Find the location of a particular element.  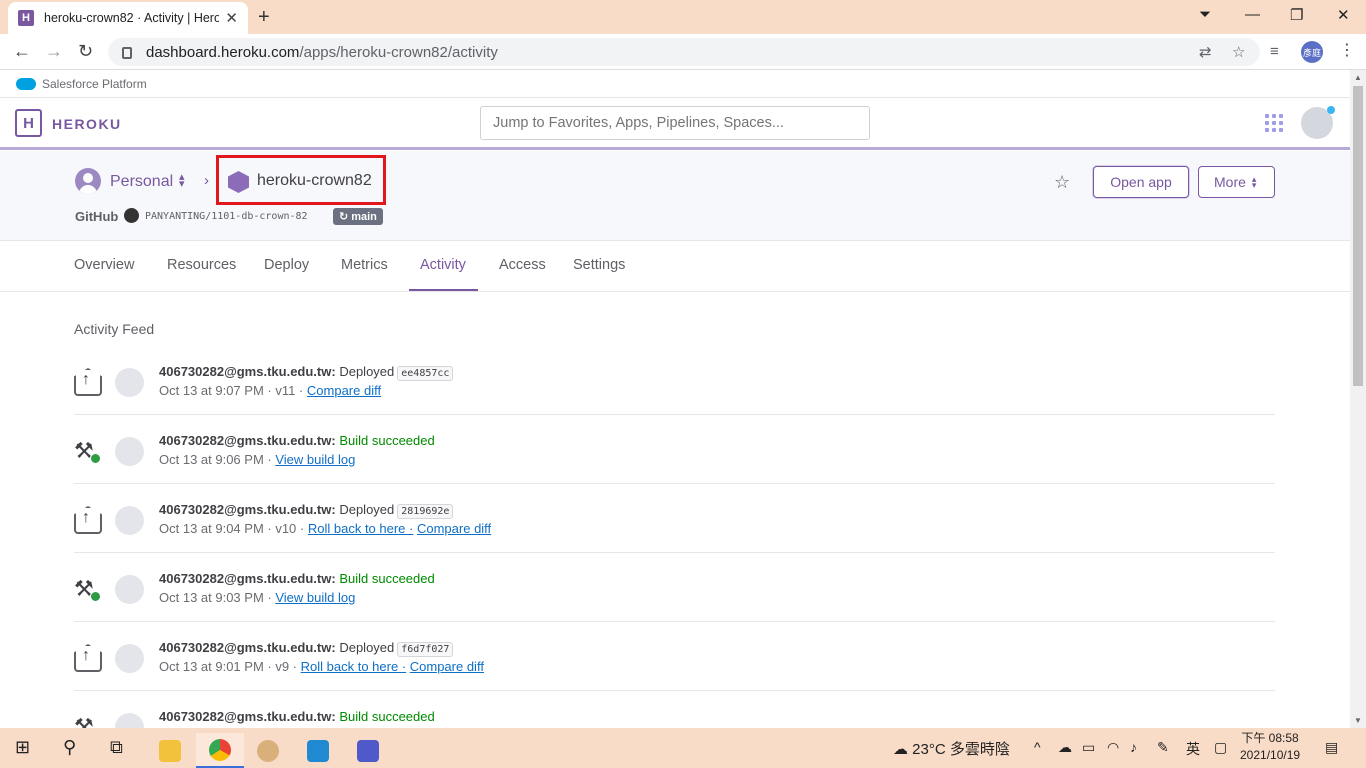

notification-center-icon: ▤ is located at coordinates (1331, 747).